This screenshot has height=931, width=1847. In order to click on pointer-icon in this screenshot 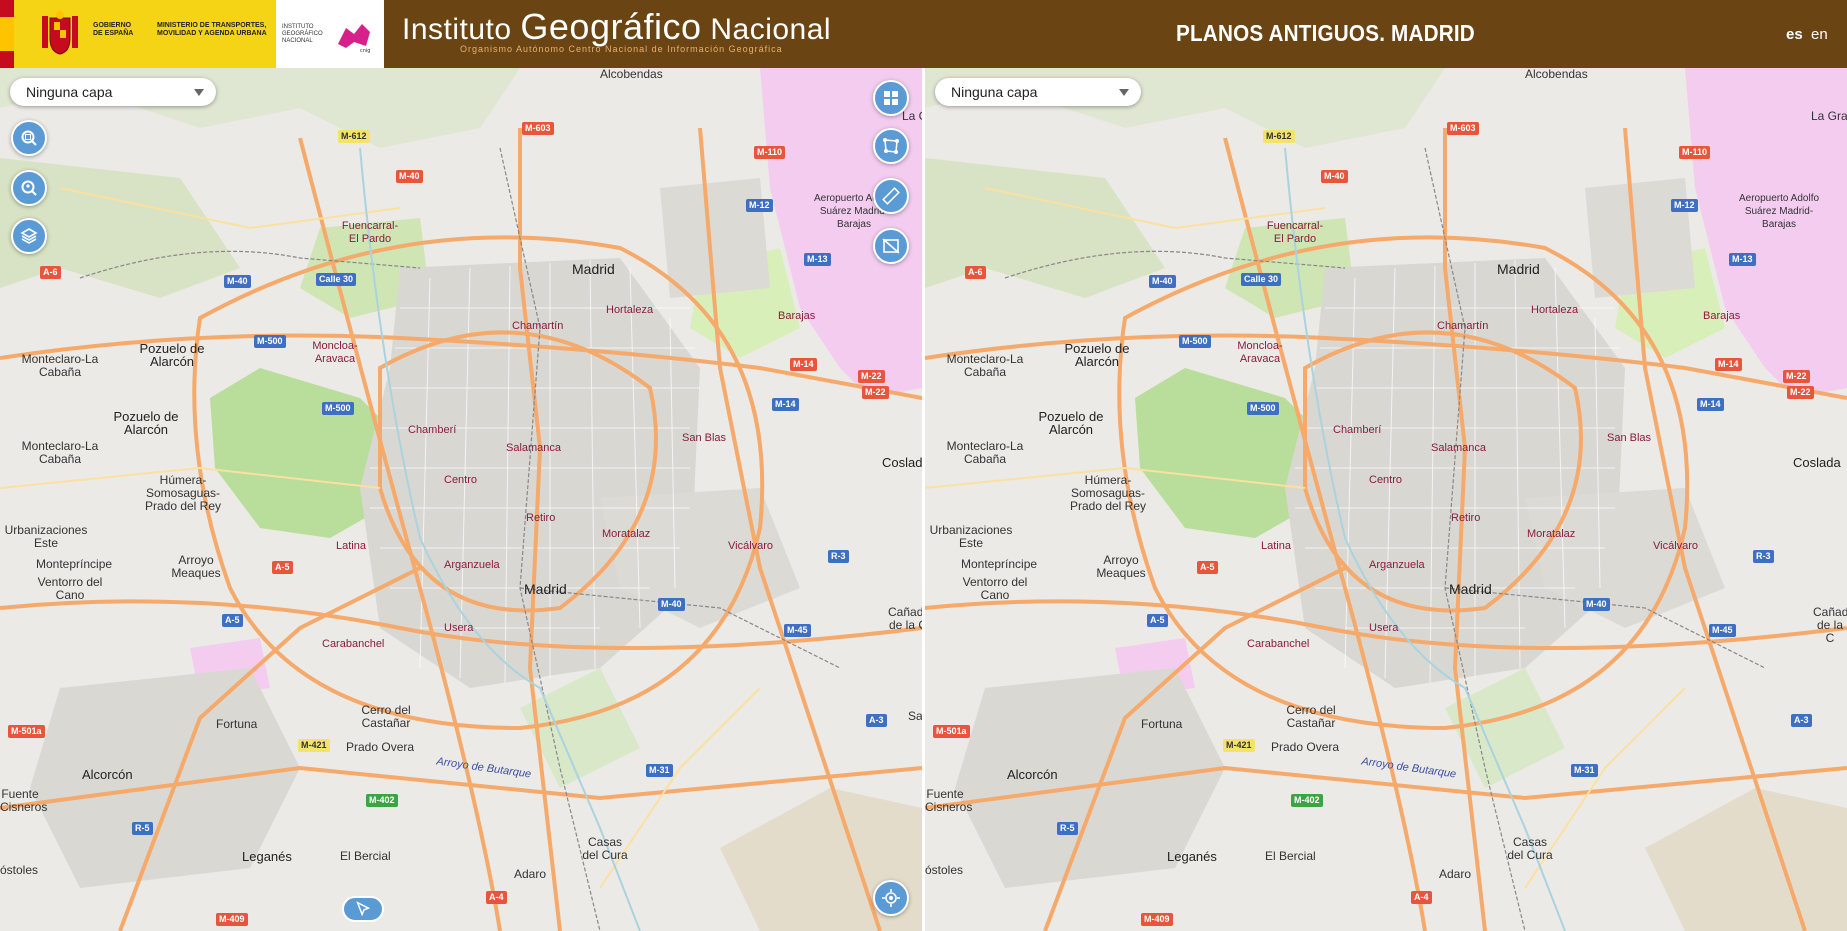, I will do `click(363, 909)`.